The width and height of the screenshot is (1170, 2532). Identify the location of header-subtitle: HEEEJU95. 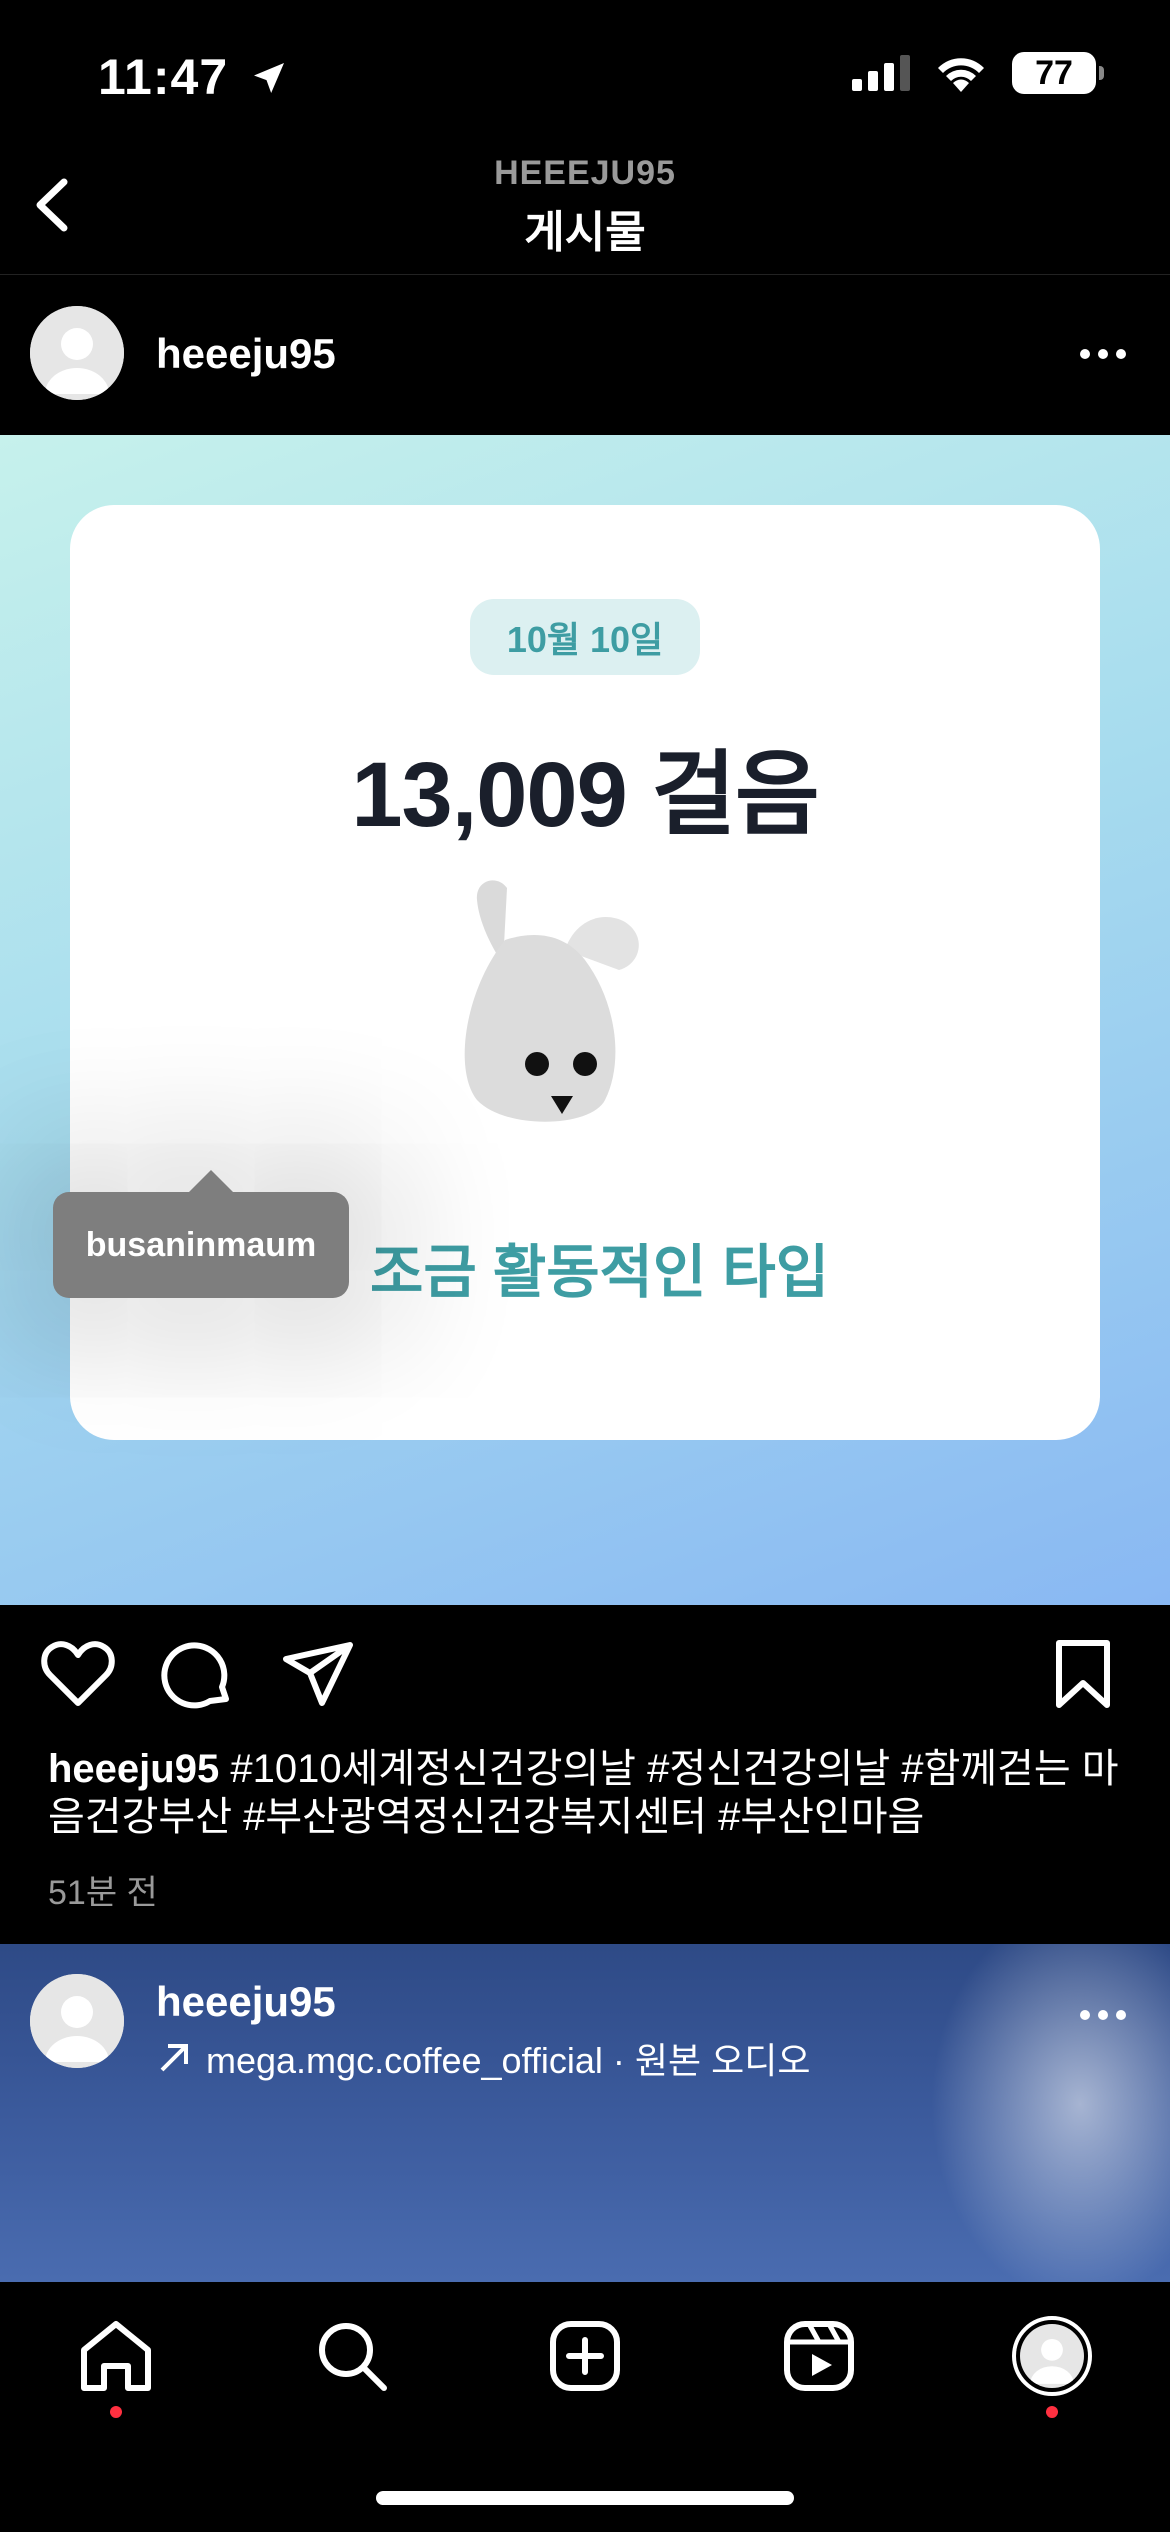
(585, 173).